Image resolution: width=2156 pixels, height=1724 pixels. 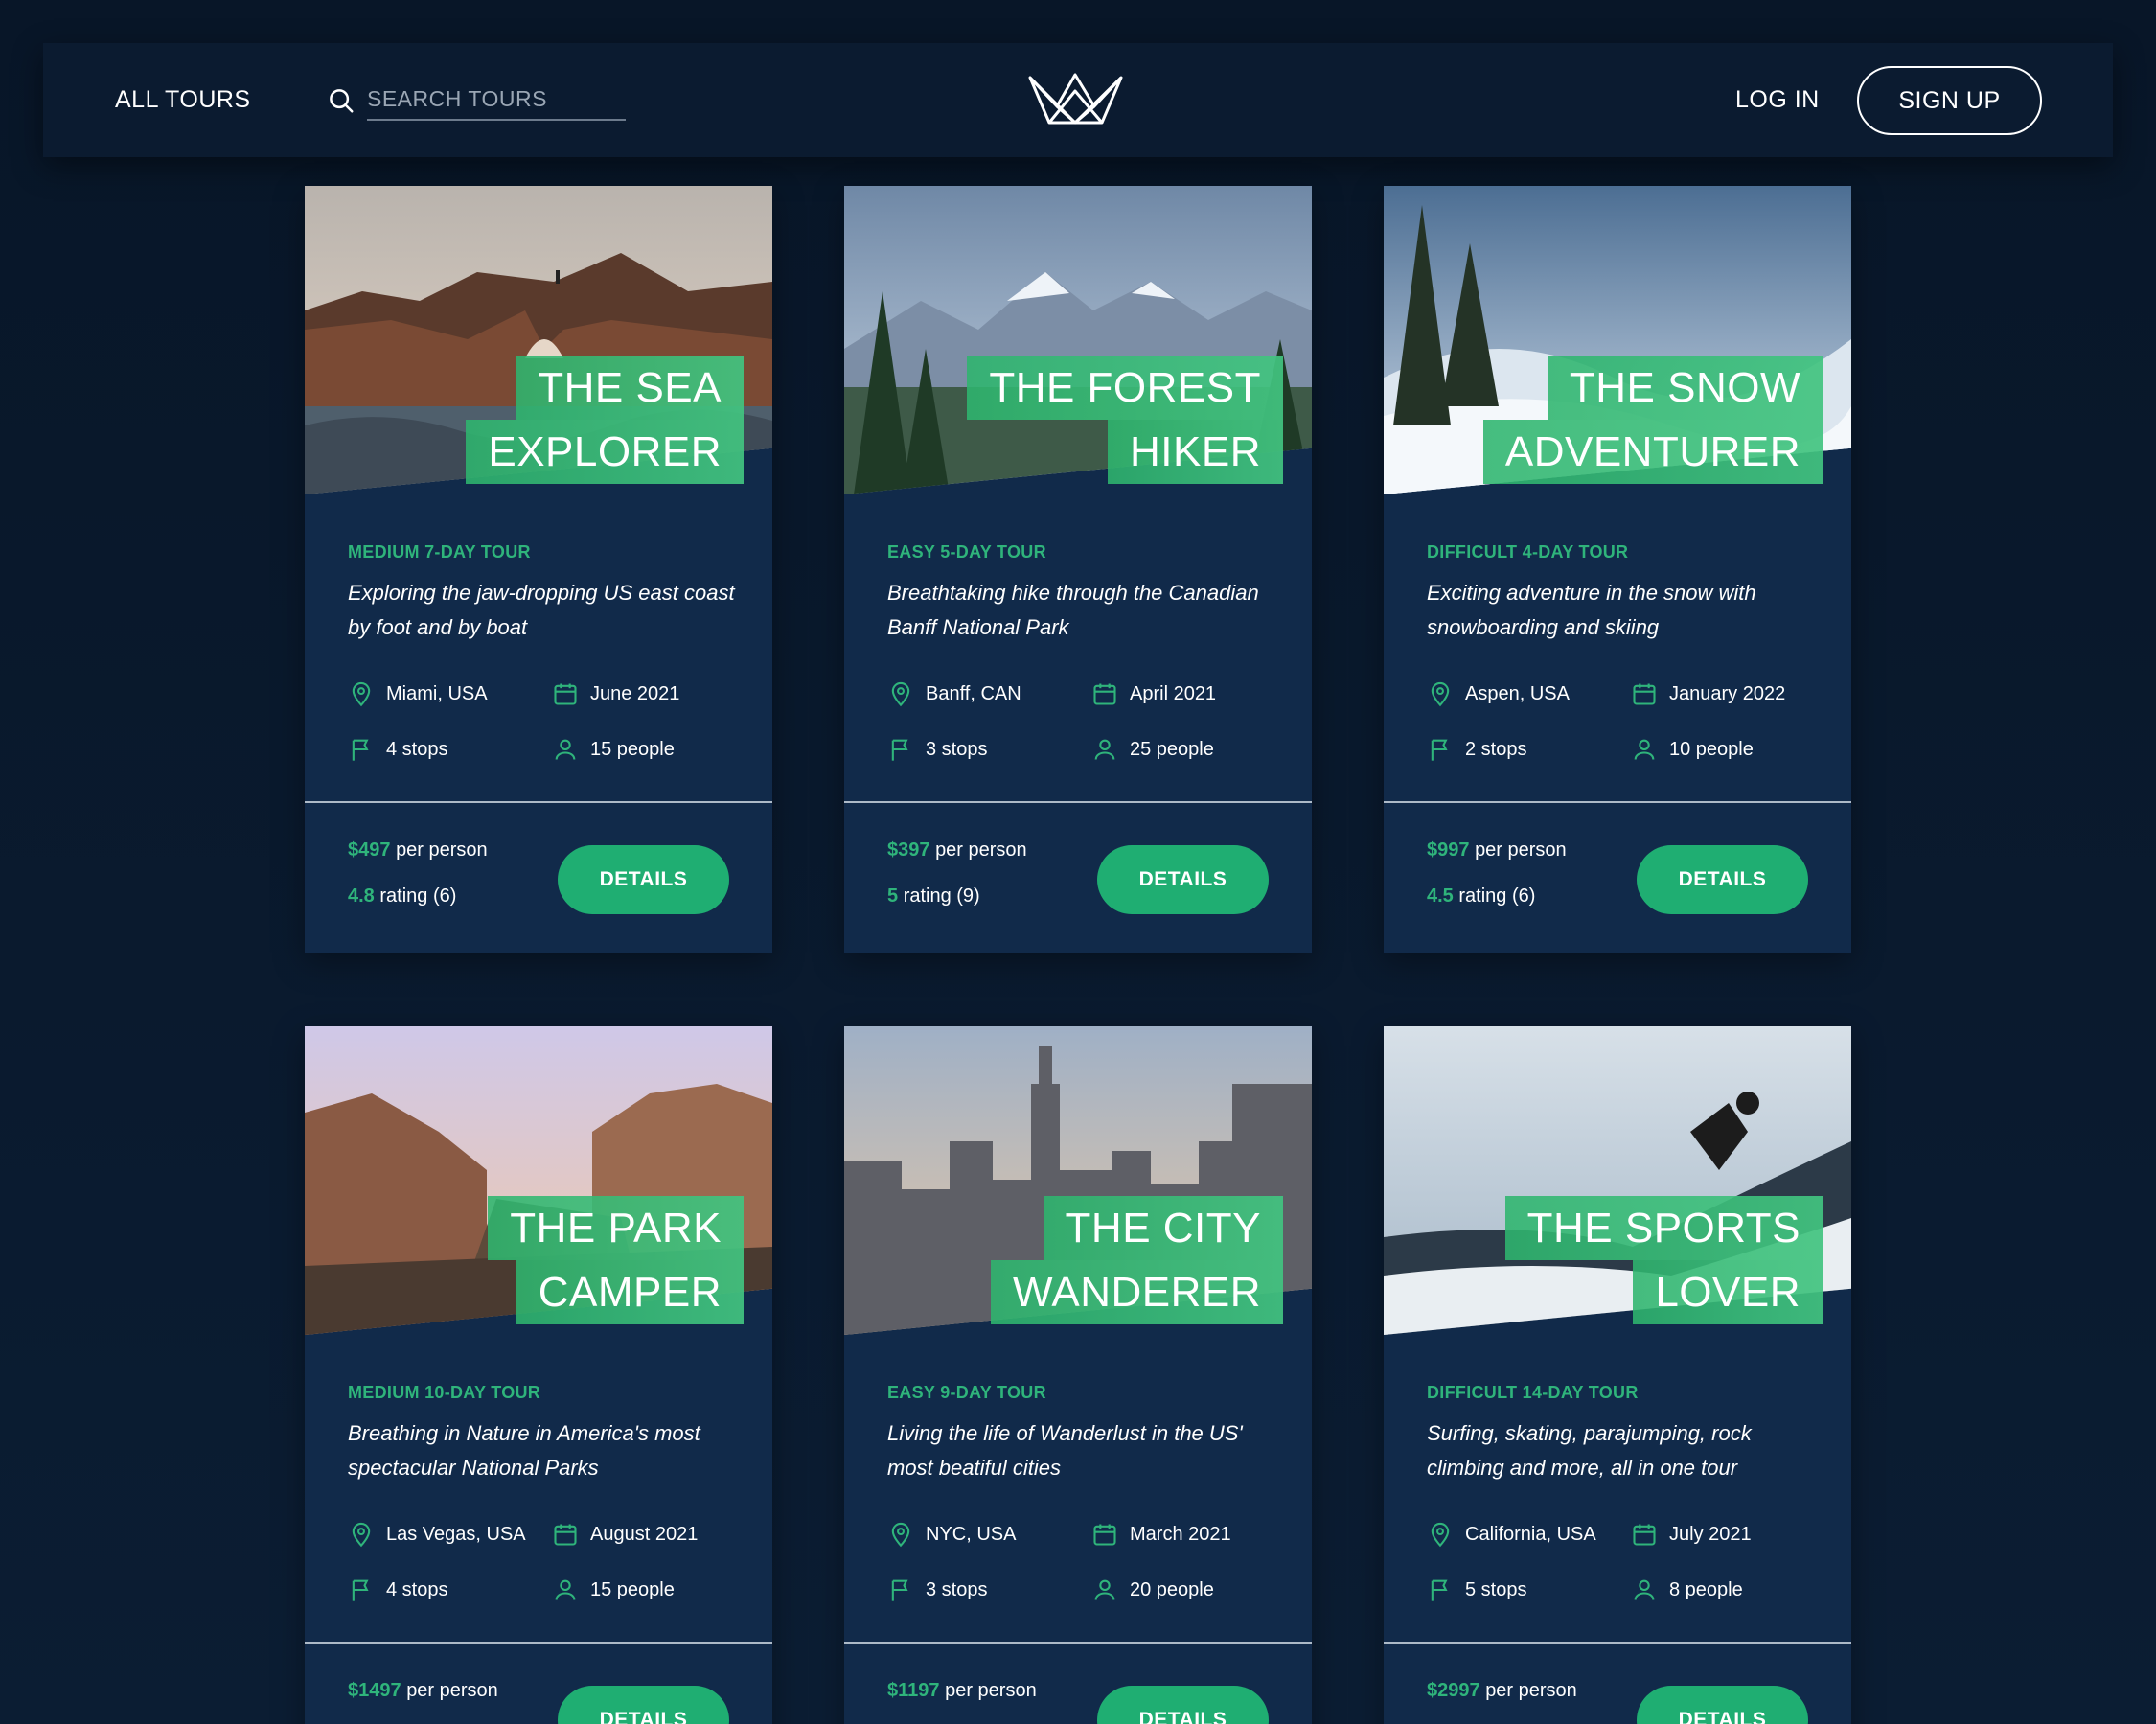 I want to click on tour-people-text: 10 people, so click(x=1711, y=749).